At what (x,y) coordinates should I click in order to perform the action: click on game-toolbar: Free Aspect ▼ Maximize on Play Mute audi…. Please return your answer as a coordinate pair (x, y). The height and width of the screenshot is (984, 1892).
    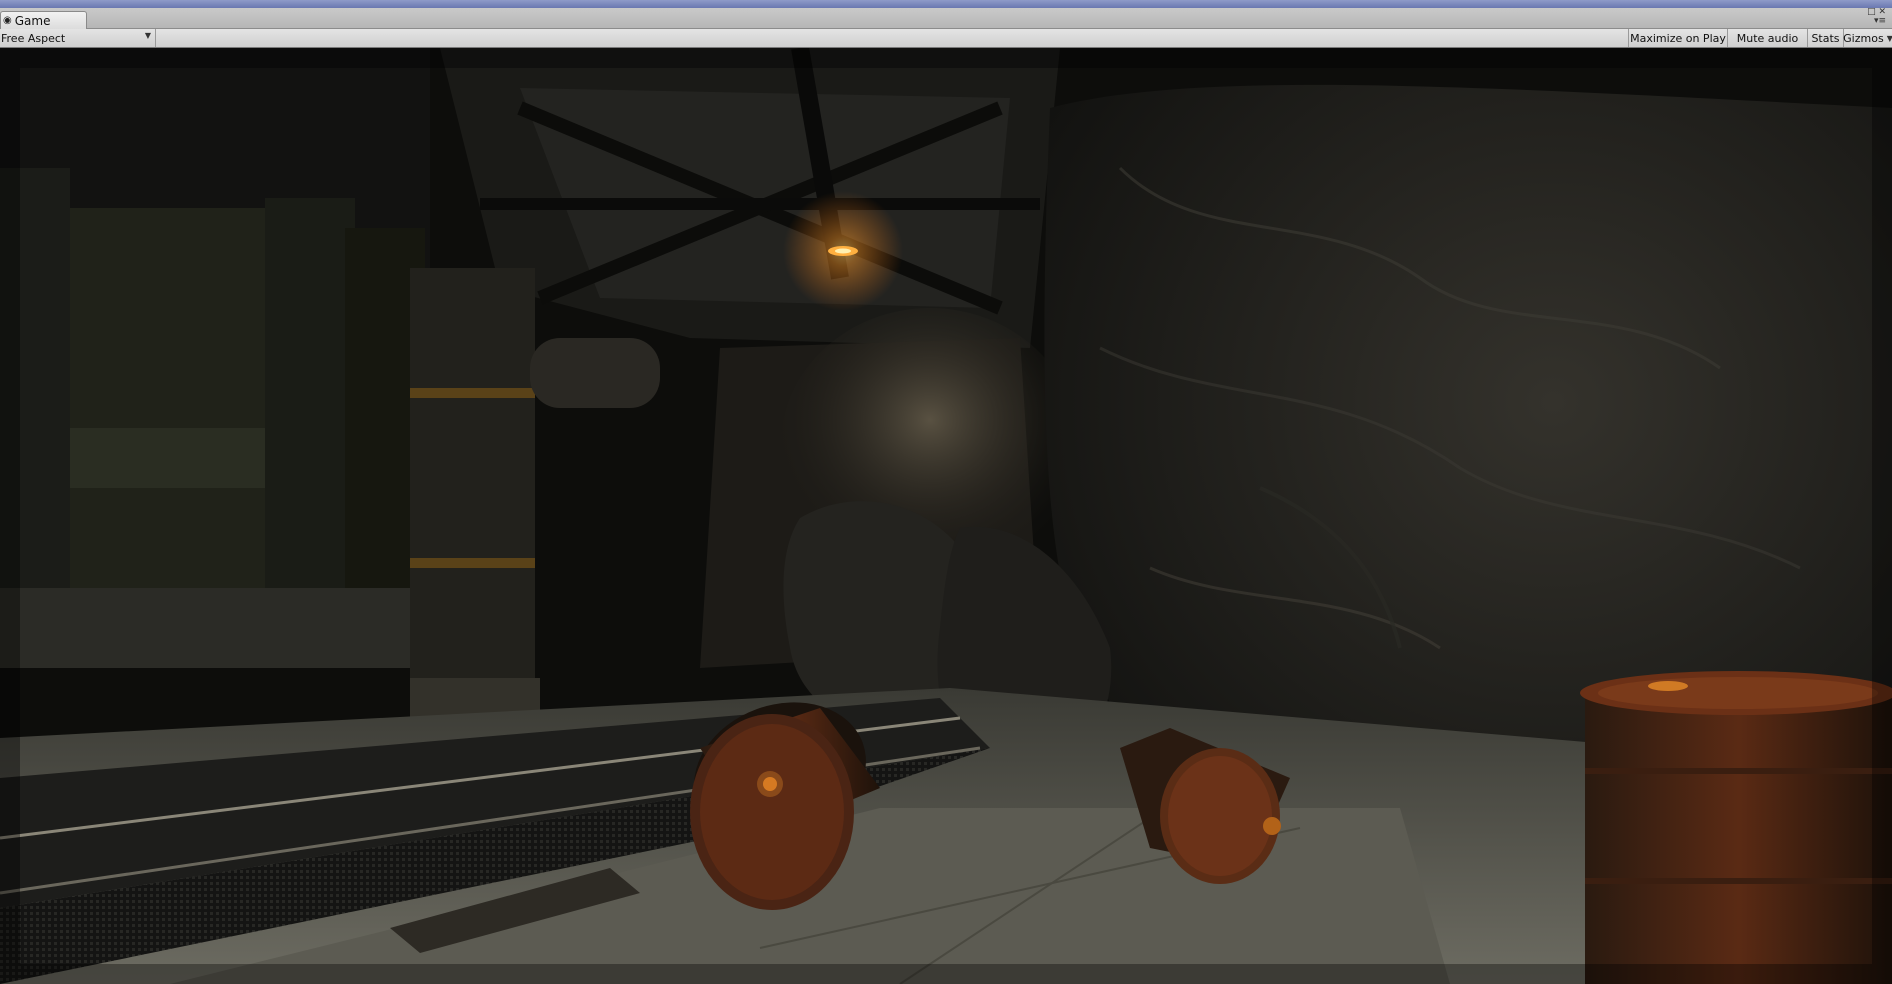
    Looking at the image, I should click on (946, 38).